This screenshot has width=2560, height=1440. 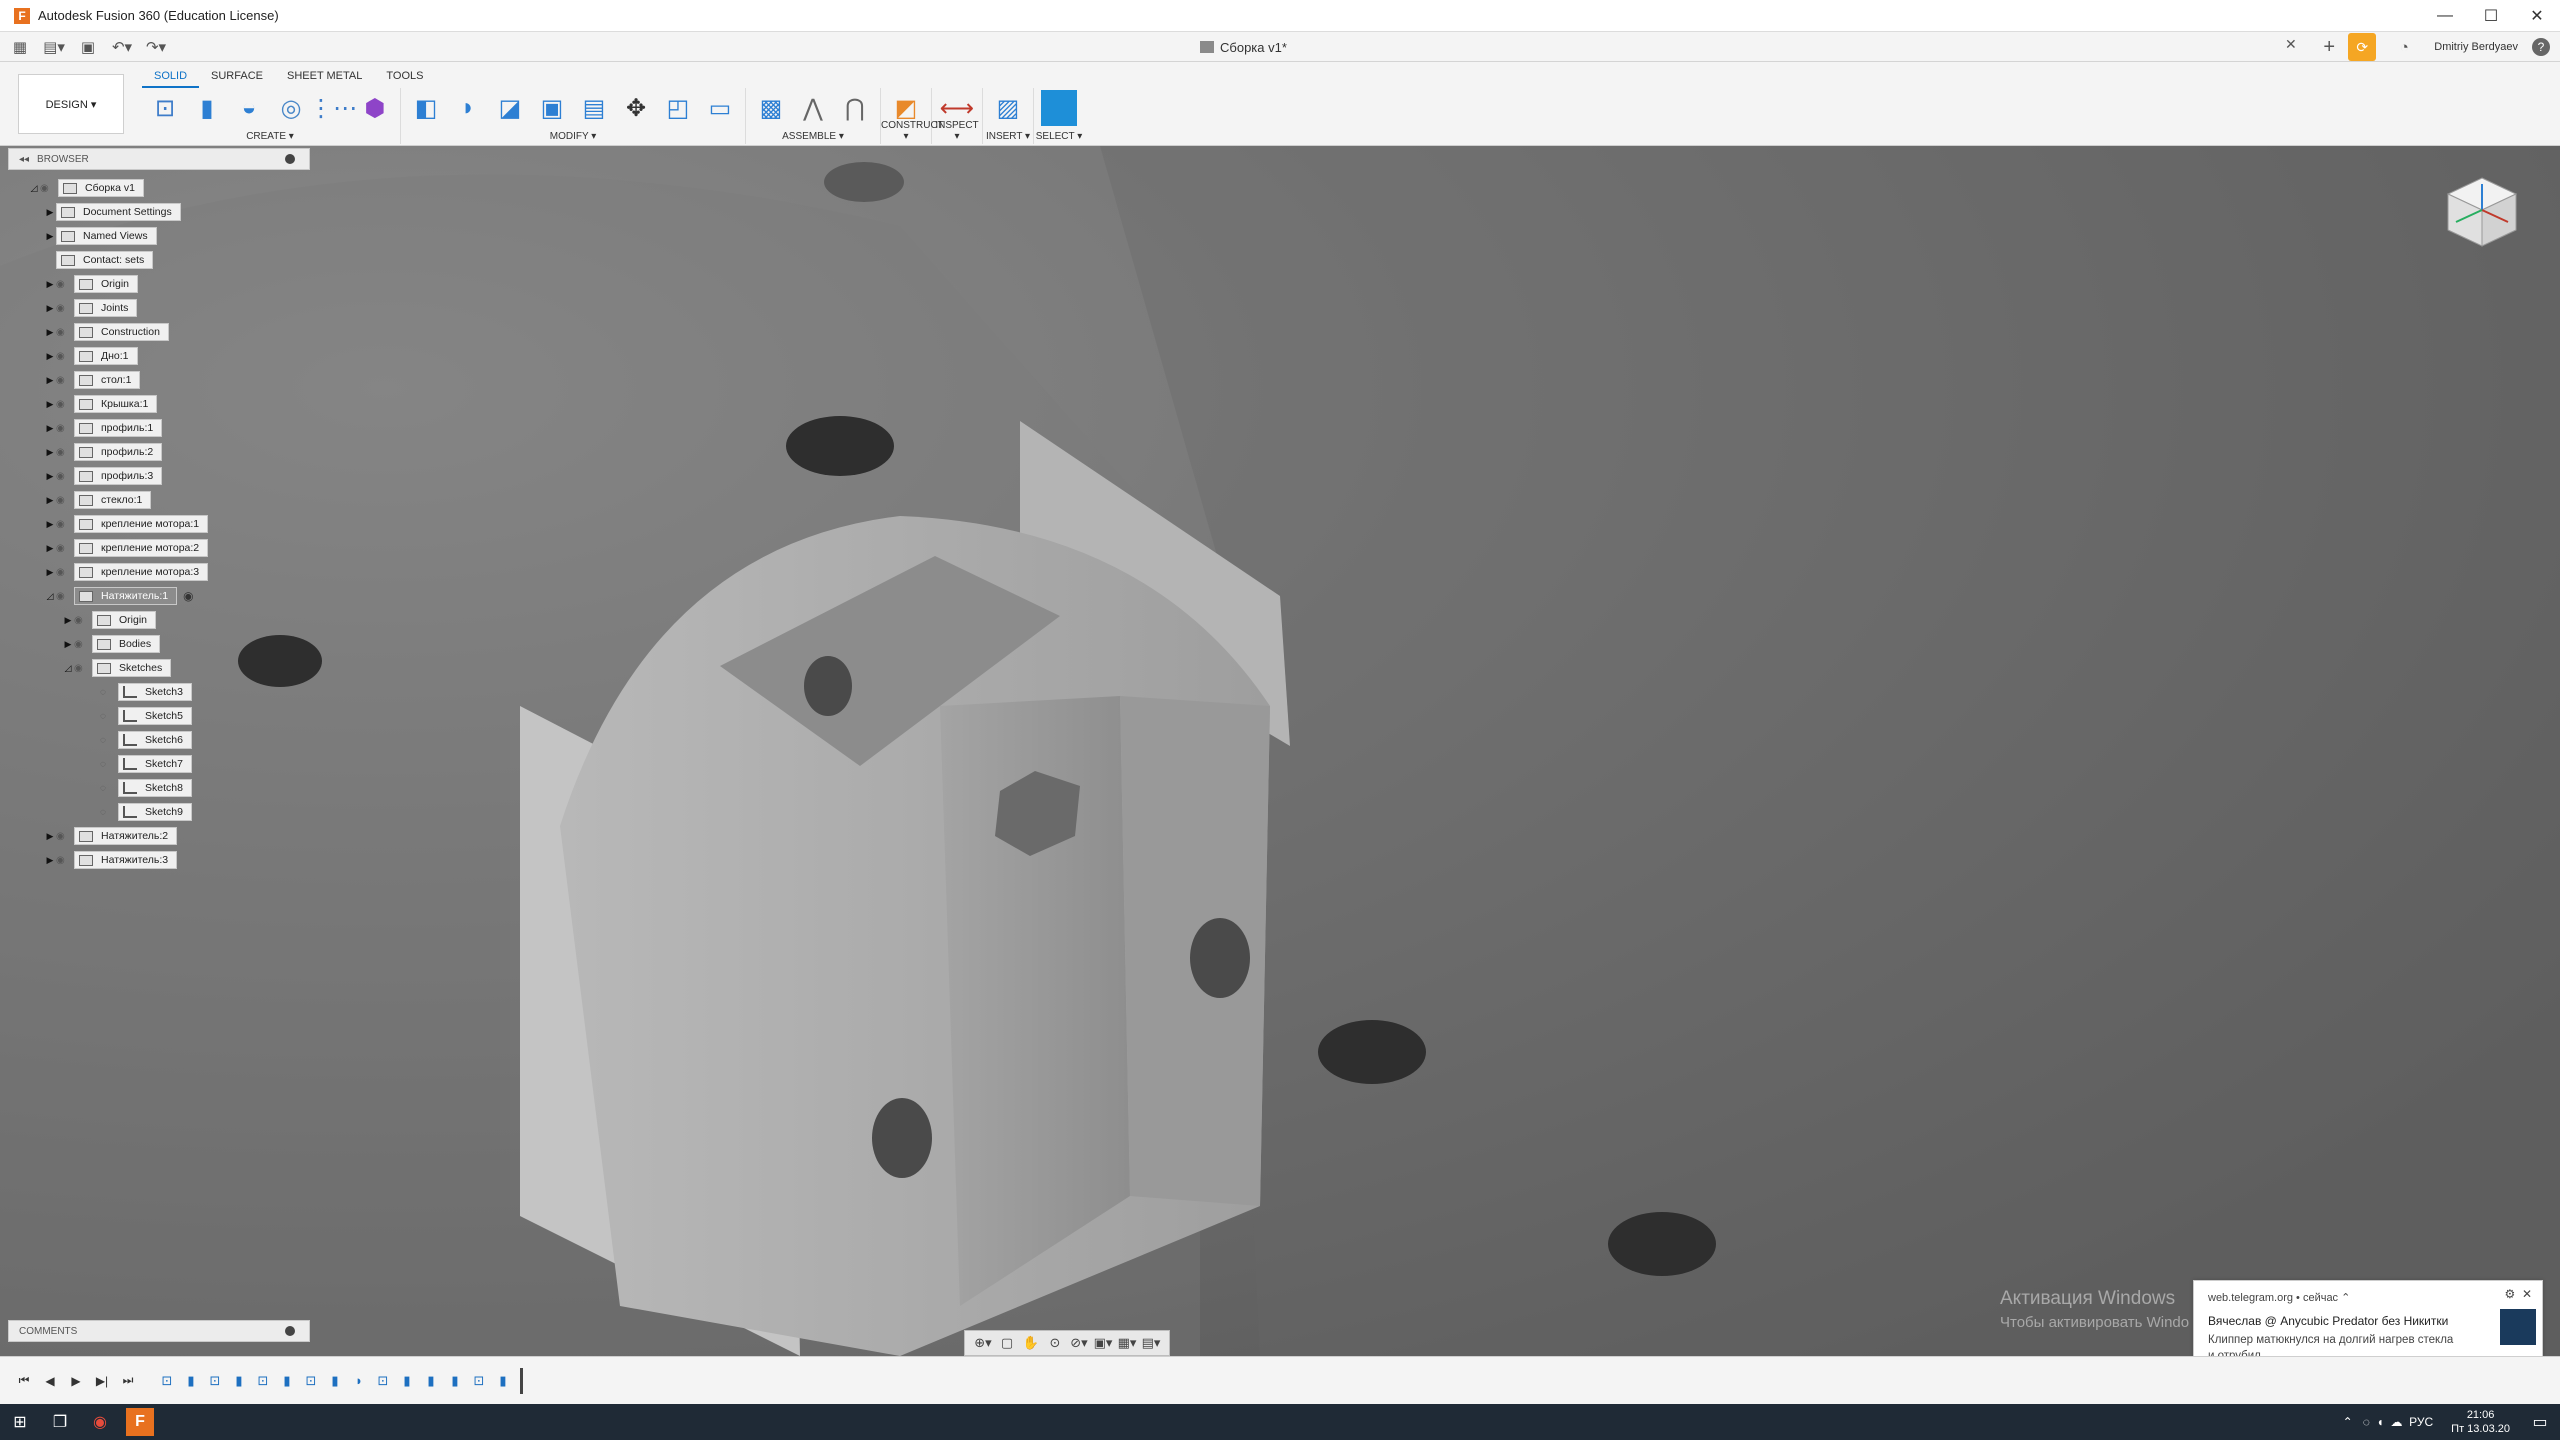 I want to click on timeline-fillet-icon: ◗, so click(x=359, y=1381).